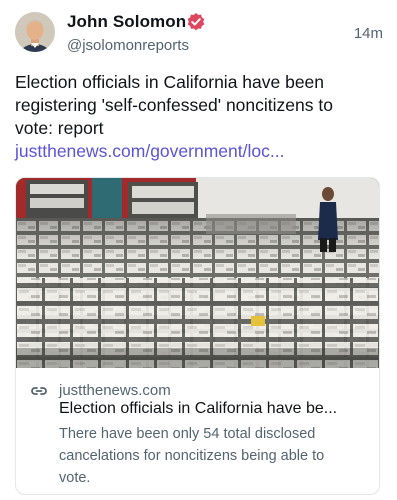 This screenshot has height=500, width=397. What do you see at coordinates (368, 33) in the screenshot?
I see `post-timestamp: 14m` at bounding box center [368, 33].